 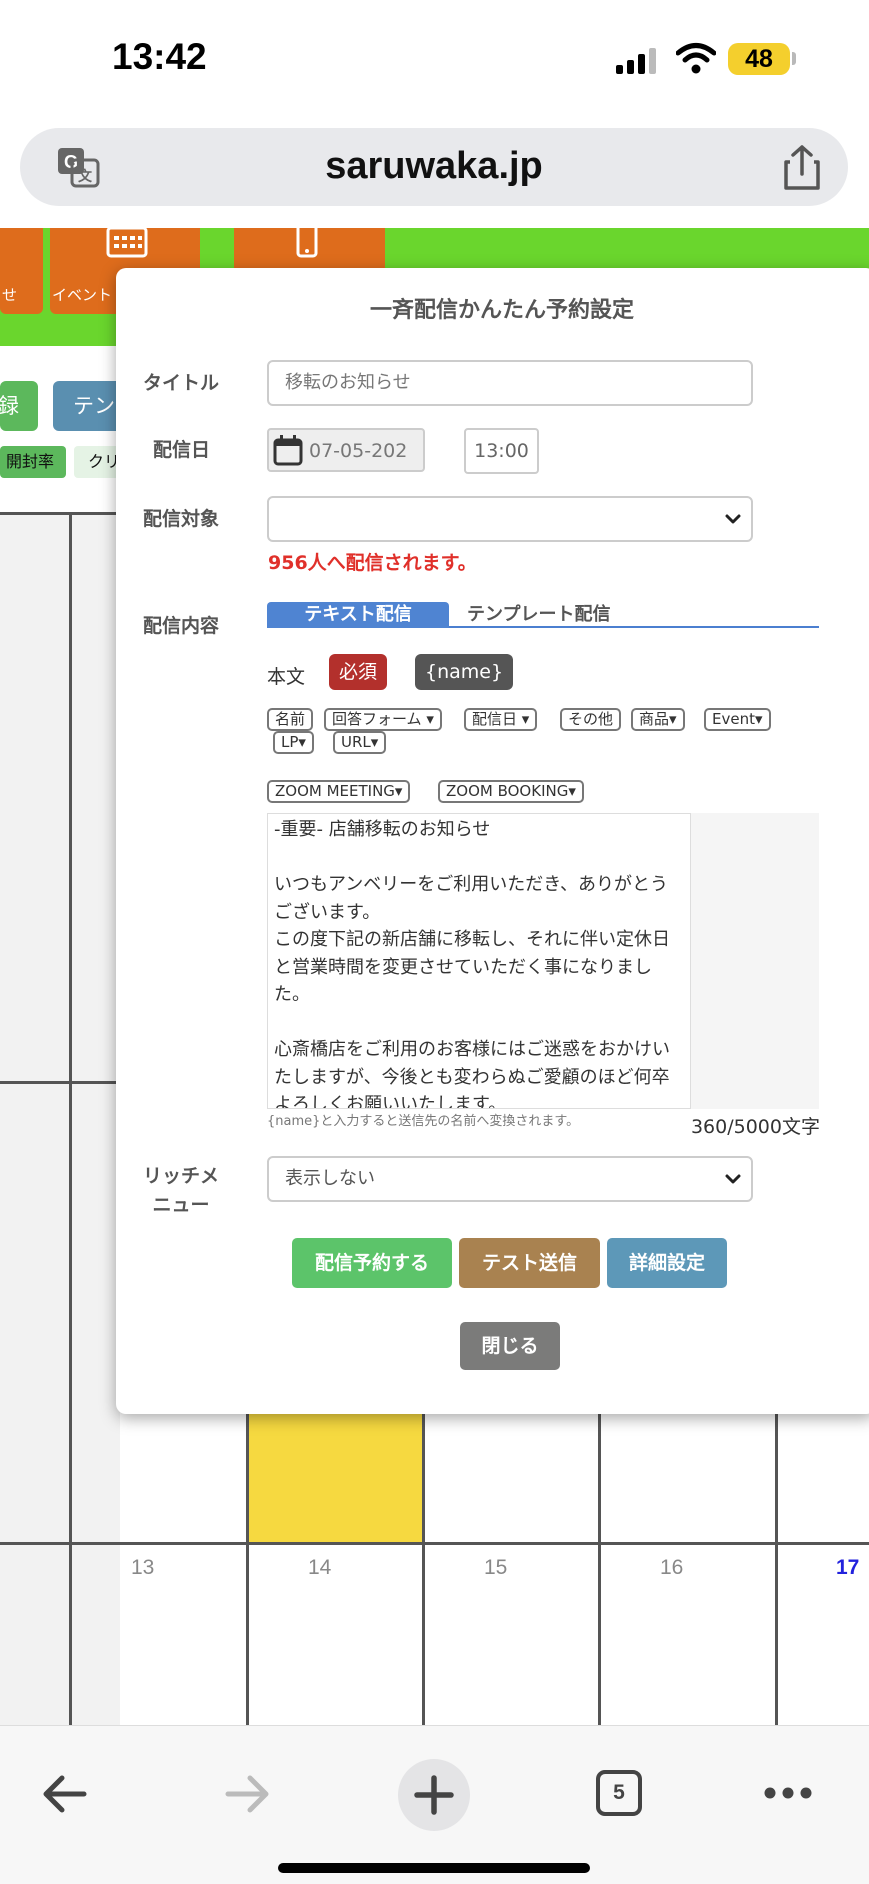 I want to click on time-input: 13:00, so click(x=501, y=451).